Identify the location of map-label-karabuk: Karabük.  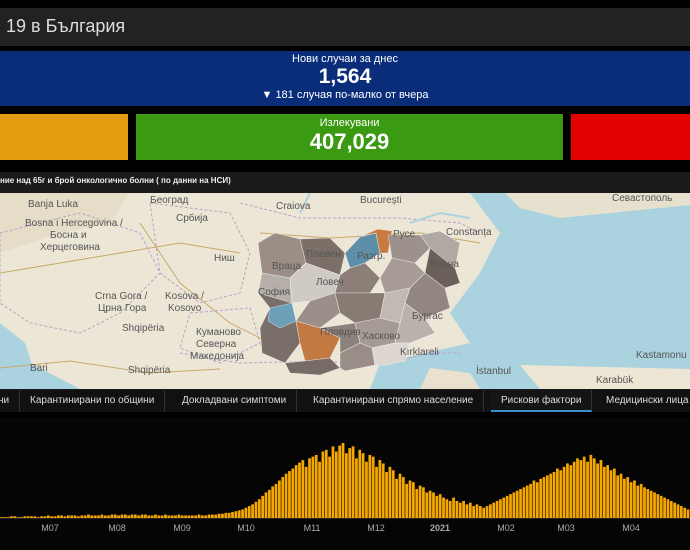
(615, 380).